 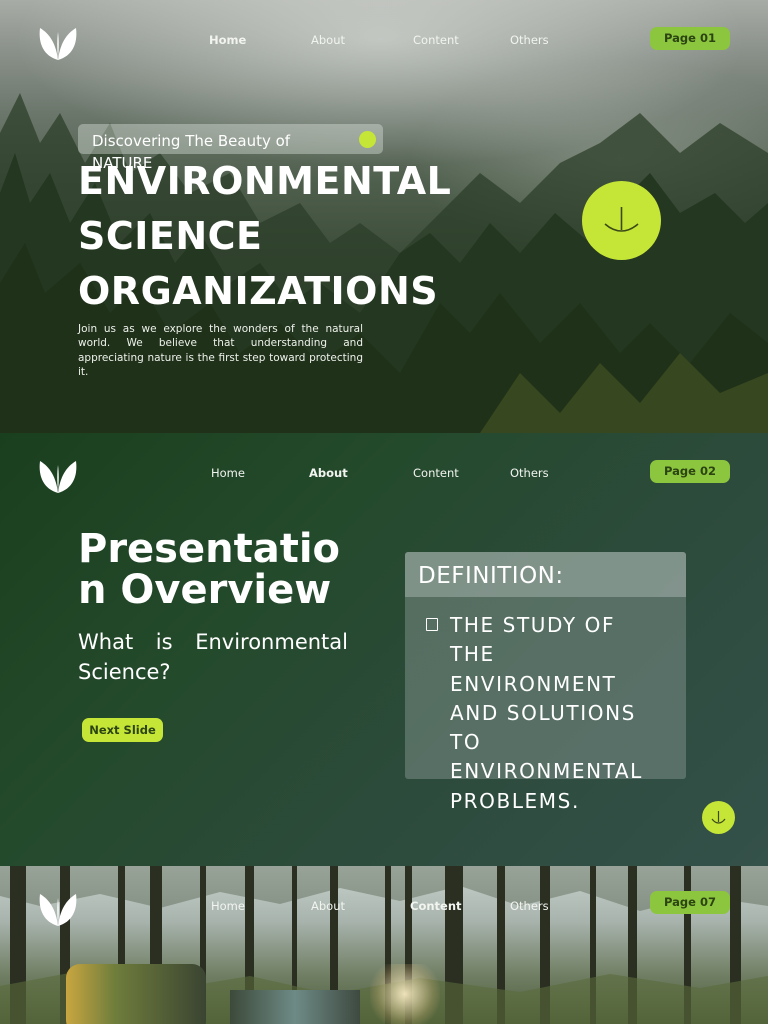 I want to click on hero-title-line: SCIENCE, so click(x=170, y=236).